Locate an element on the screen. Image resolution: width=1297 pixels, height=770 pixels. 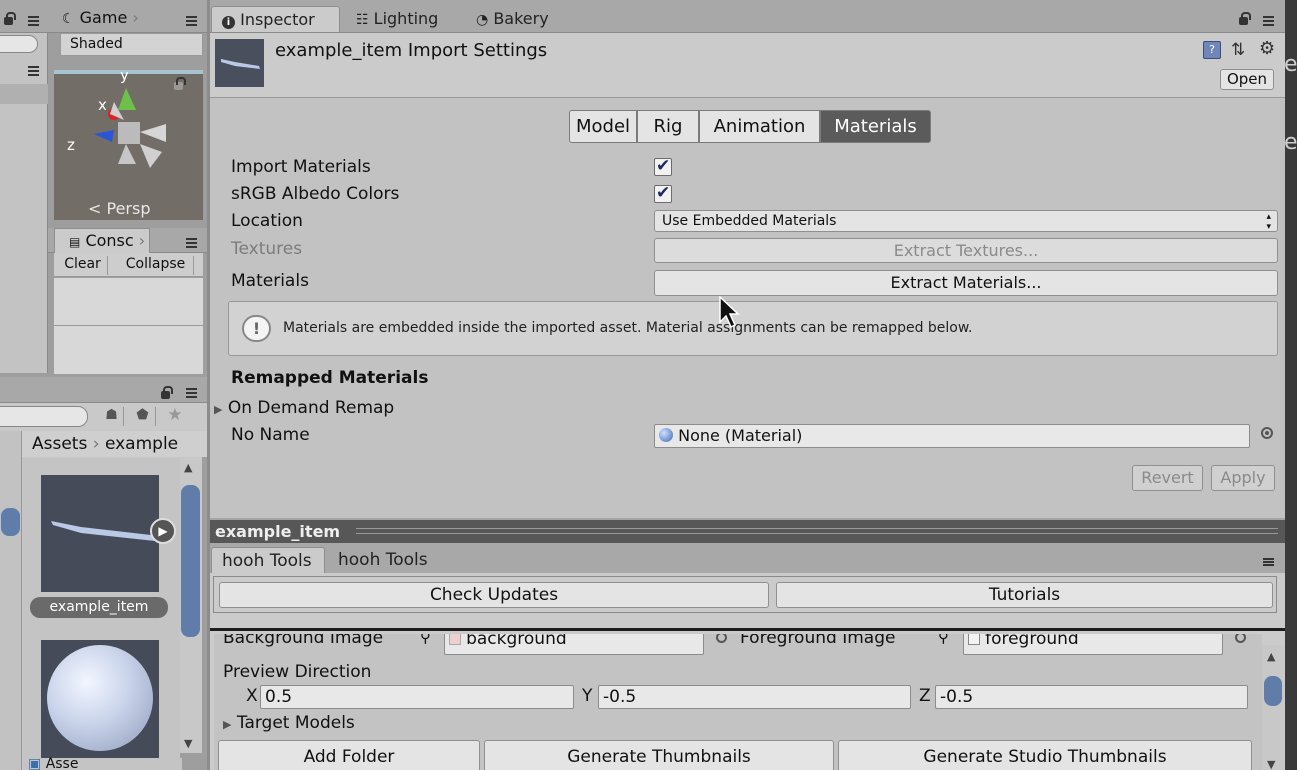
tab-hooh-tools-active: hooh Tools is located at coordinates (268, 560).